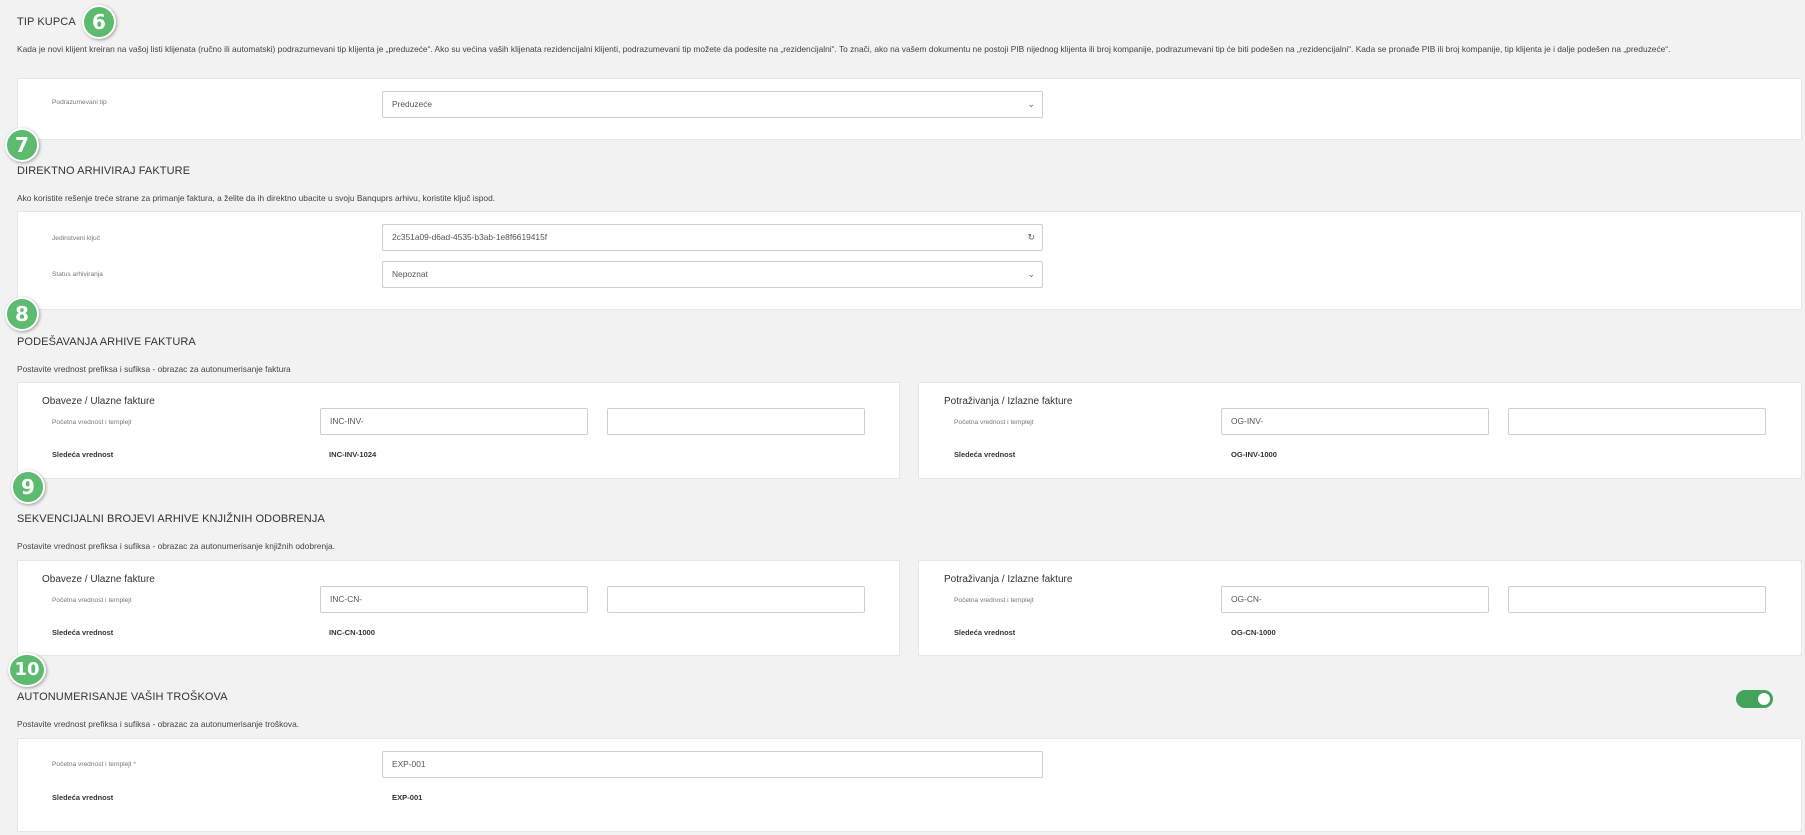  I want to click on archive-status-select: Nepoznat ⌄, so click(712, 274).